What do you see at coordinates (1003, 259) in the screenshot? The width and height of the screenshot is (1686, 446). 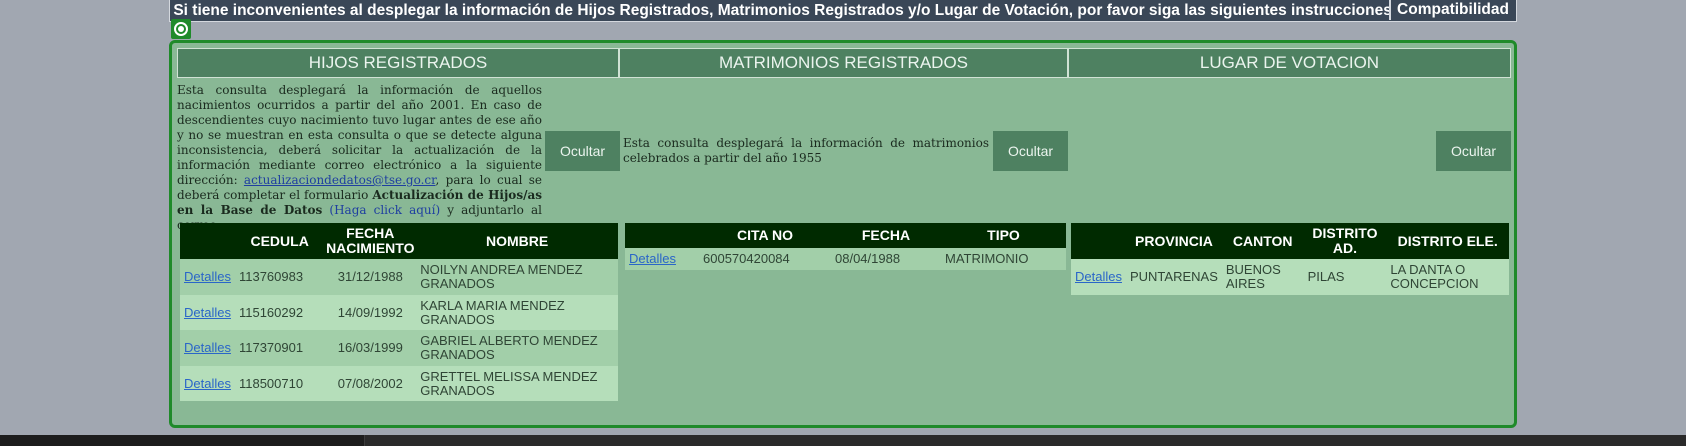 I see `tipo-cell: MATRIMONIO` at bounding box center [1003, 259].